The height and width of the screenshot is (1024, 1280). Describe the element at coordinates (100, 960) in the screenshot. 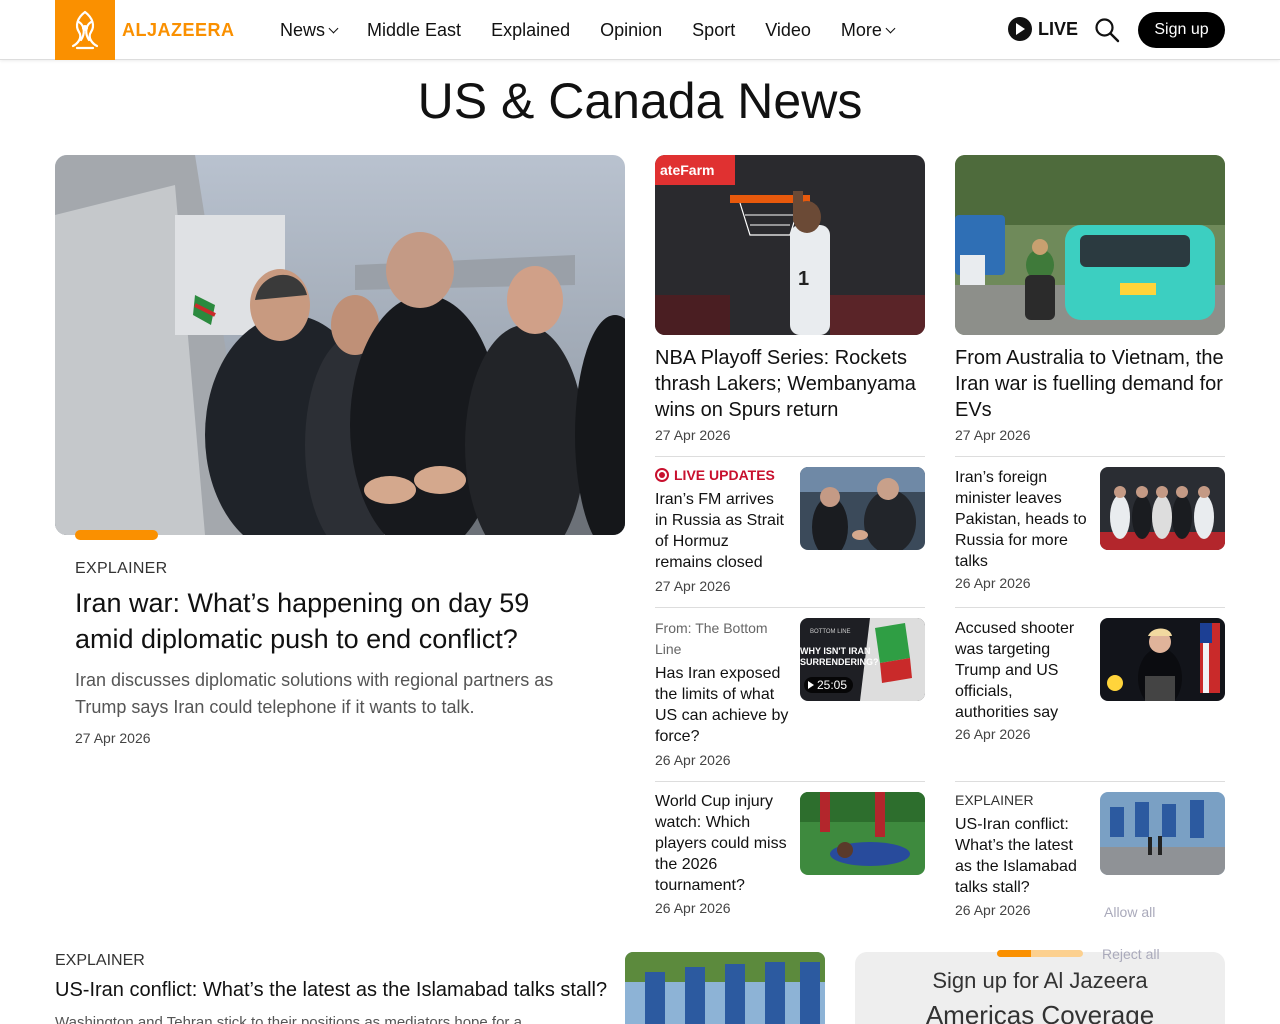

I see `bottom-label: EXPLAINER` at that location.